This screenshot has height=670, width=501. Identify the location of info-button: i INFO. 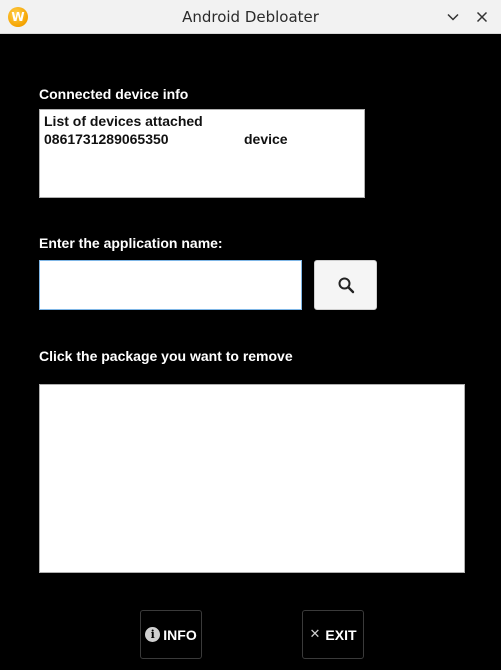
(171, 634).